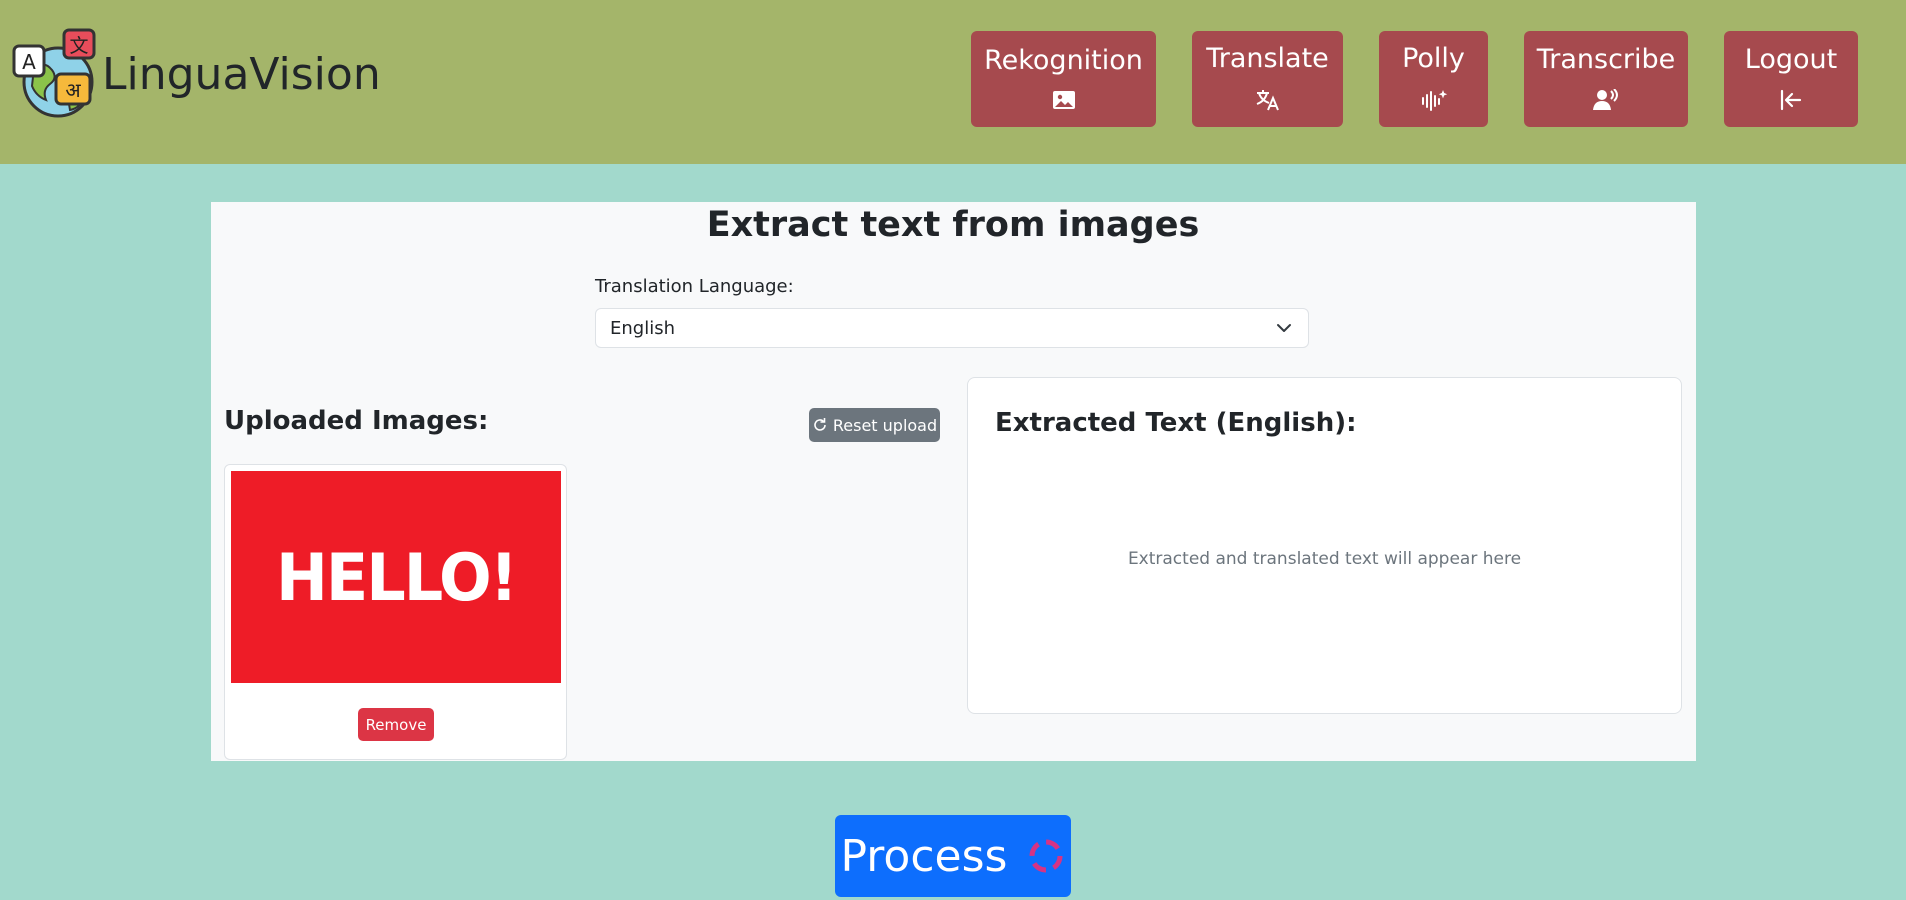 This screenshot has width=1906, height=900. Describe the element at coordinates (1267, 58) in the screenshot. I see `nav-translate-label: Translate` at that location.